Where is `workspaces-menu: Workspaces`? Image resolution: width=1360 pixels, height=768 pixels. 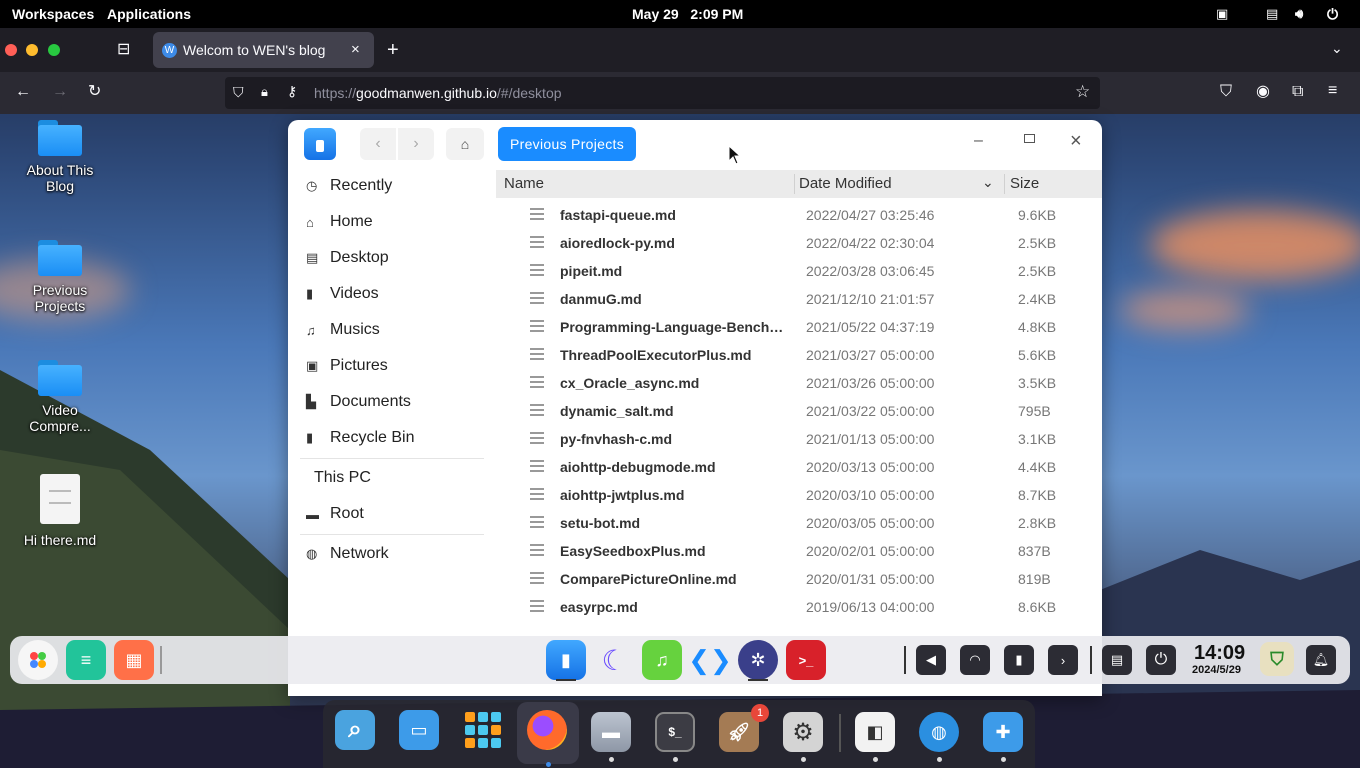 workspaces-menu: Workspaces is located at coordinates (53, 14).